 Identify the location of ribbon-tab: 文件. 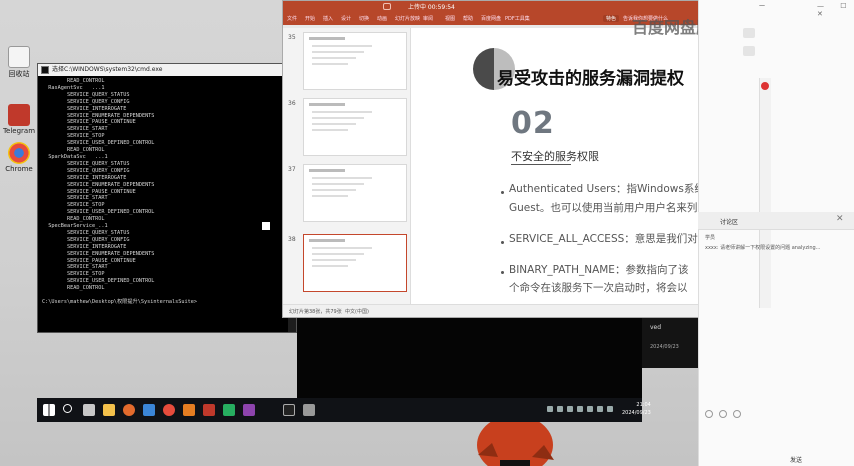
(292, 18).